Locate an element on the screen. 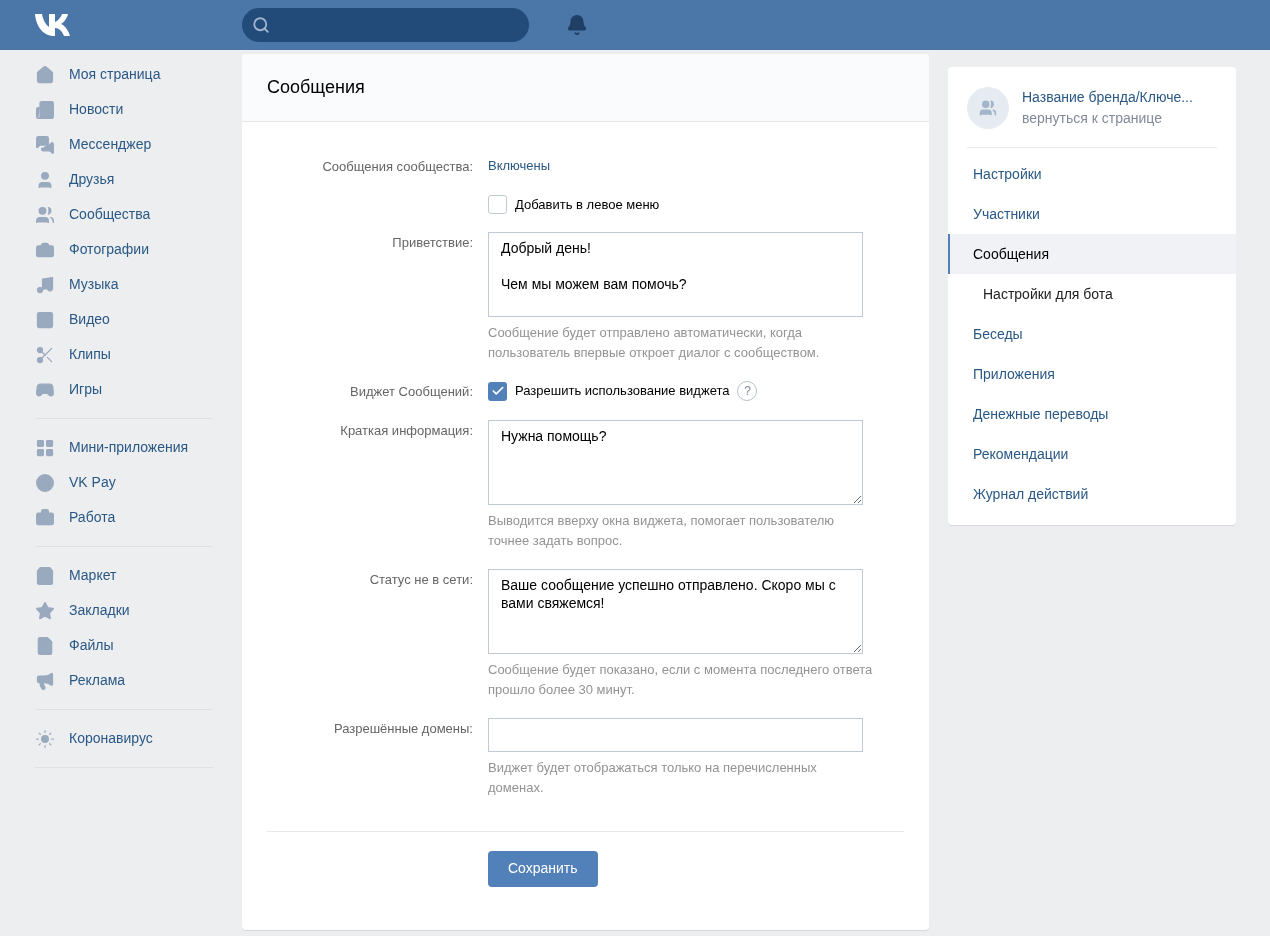  settings-nav-item: Беседы is located at coordinates (1092, 334).